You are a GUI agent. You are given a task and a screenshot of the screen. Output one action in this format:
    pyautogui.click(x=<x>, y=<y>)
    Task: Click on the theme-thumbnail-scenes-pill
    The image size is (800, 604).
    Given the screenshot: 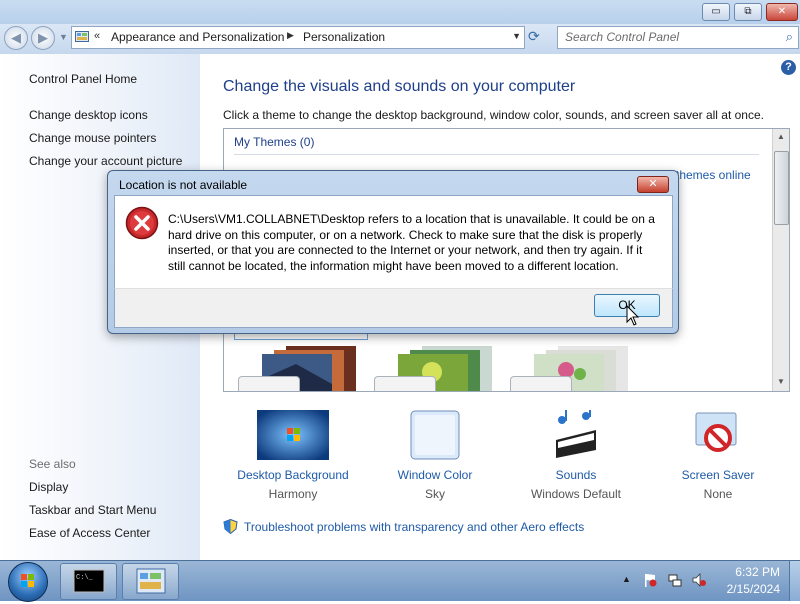 What is the action you would take?
    pyautogui.click(x=541, y=383)
    